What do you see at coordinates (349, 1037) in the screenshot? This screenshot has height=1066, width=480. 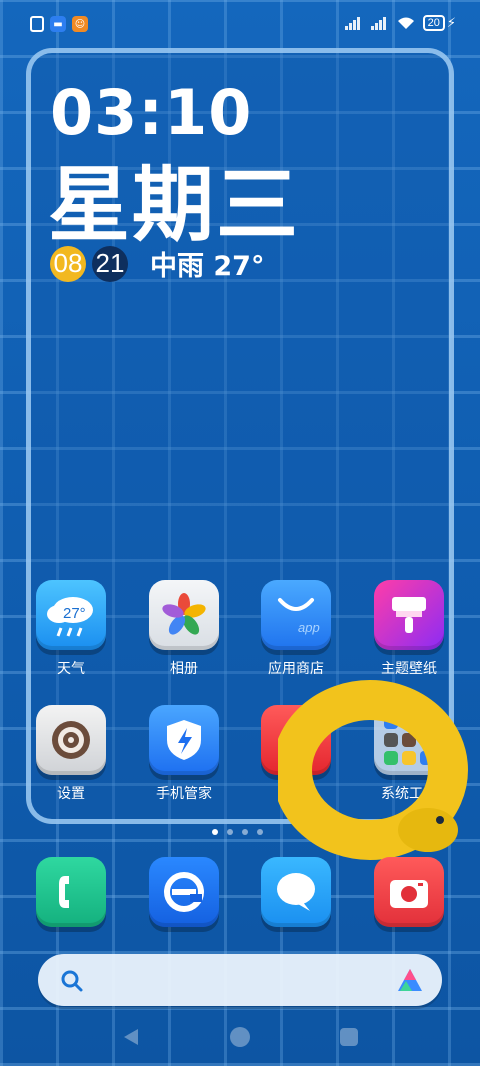 I see `recents-icon` at bounding box center [349, 1037].